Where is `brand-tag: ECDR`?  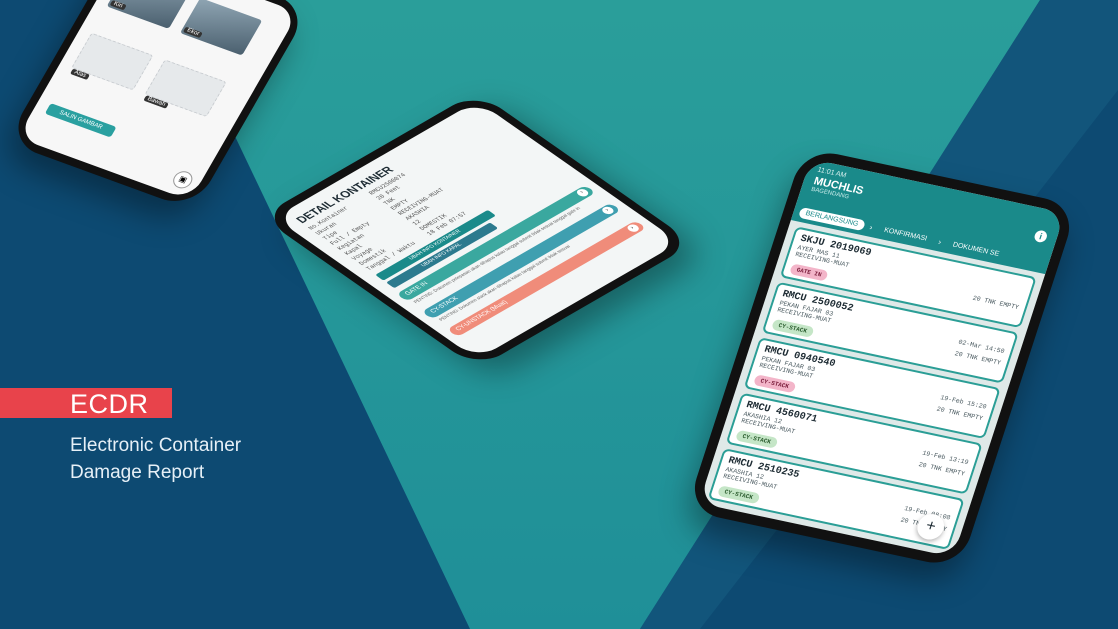 brand-tag: ECDR is located at coordinates (86, 403).